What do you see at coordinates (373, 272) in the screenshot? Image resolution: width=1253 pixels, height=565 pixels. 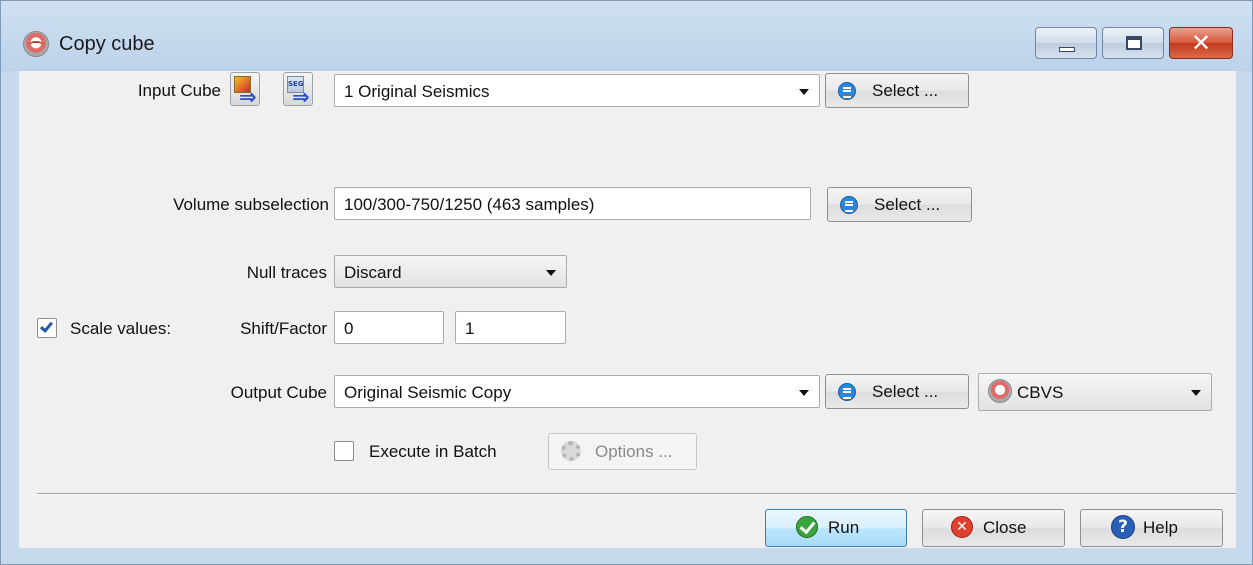 I see `null-traces-value: Discard` at bounding box center [373, 272].